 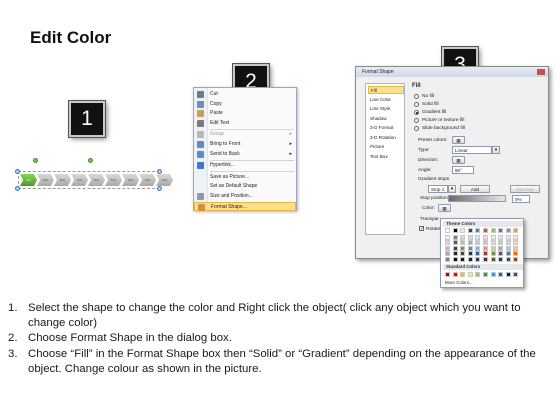 I want to click on preset-colors-button: ▦, so click(x=458, y=140).